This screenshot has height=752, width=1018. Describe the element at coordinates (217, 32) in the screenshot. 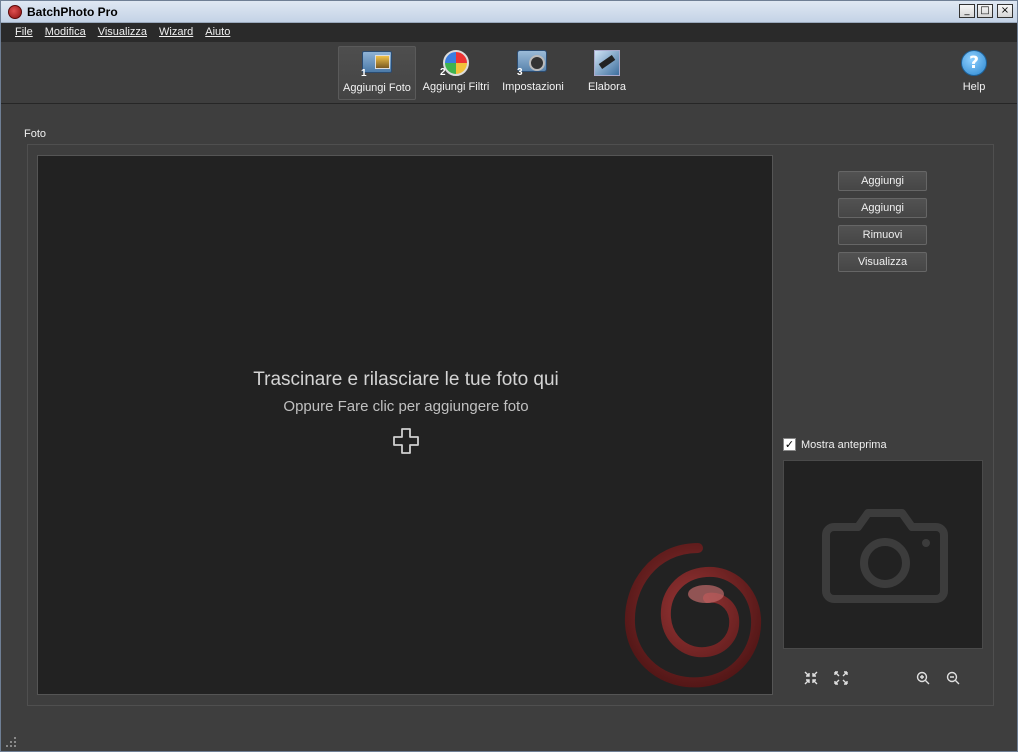

I see `menu-aiuto: Aiuto` at that location.